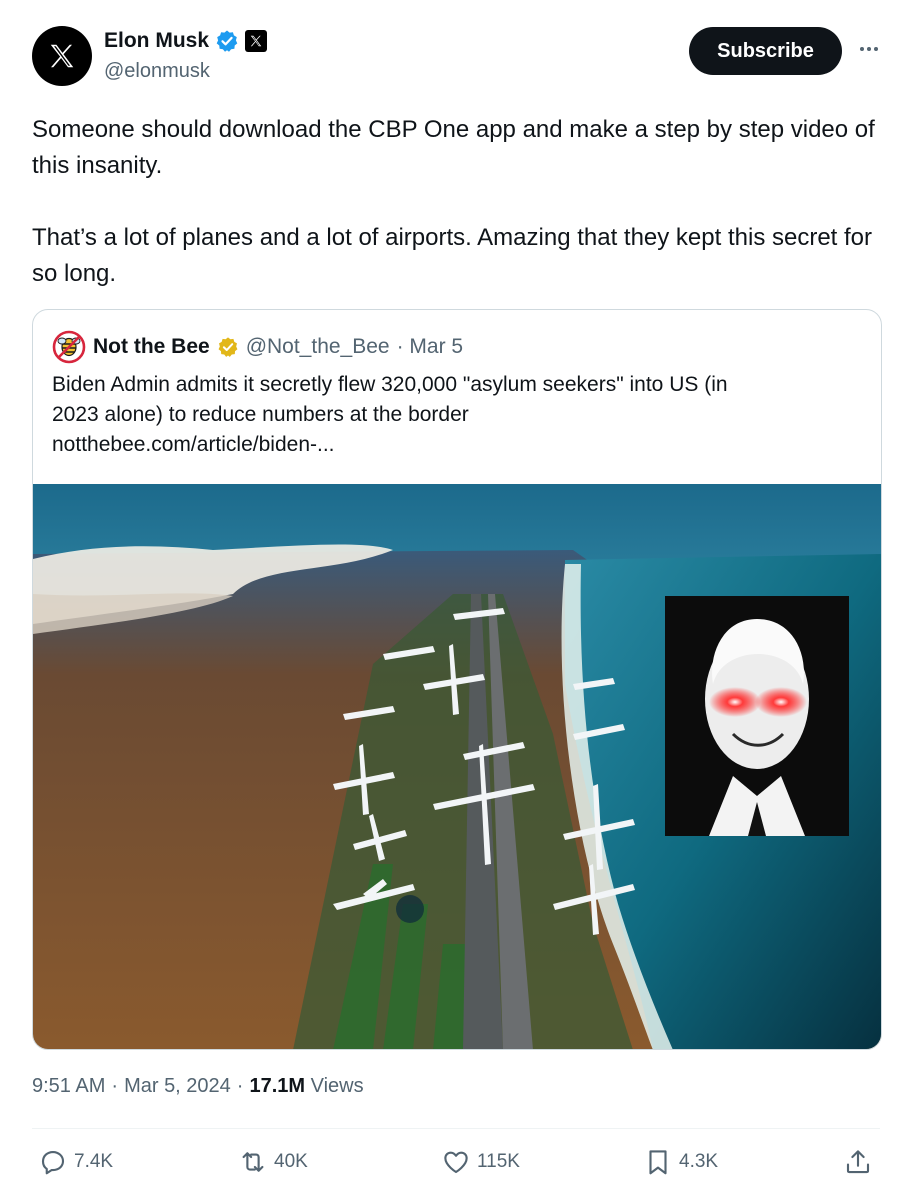 This screenshot has height=1192, width=910. I want to click on repost-count: 40K, so click(291, 1161).